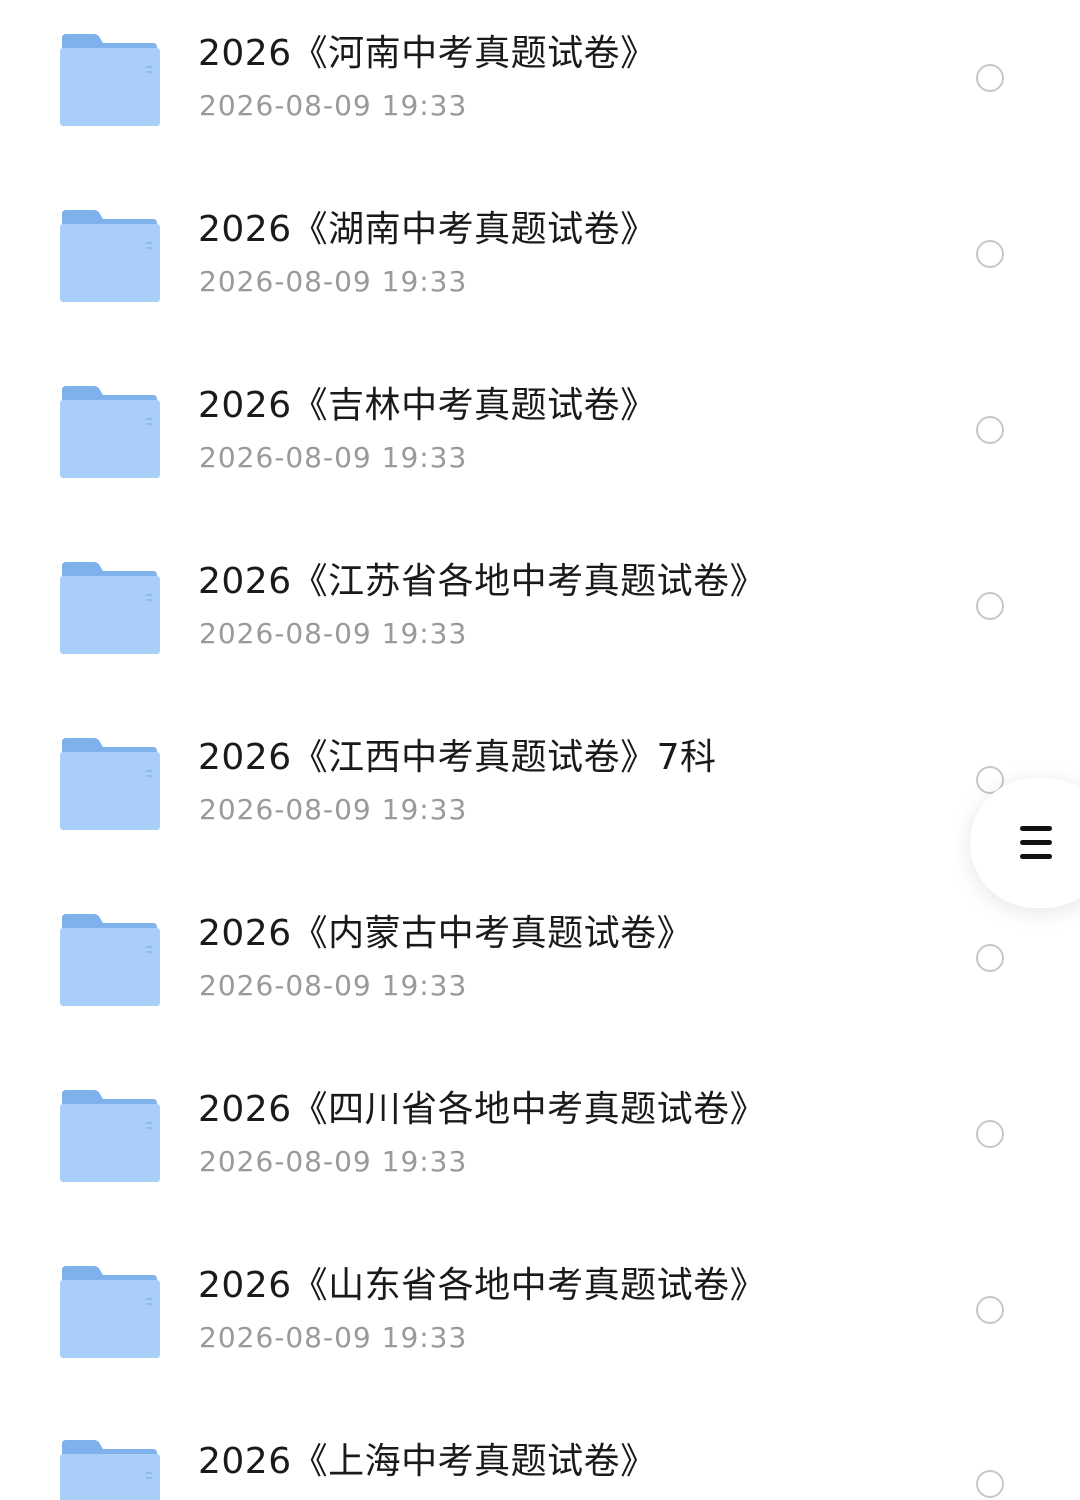 Image resolution: width=1080 pixels, height=1500 pixels. I want to click on file-name: 2026《河南中考真题试卷》, so click(427, 53).